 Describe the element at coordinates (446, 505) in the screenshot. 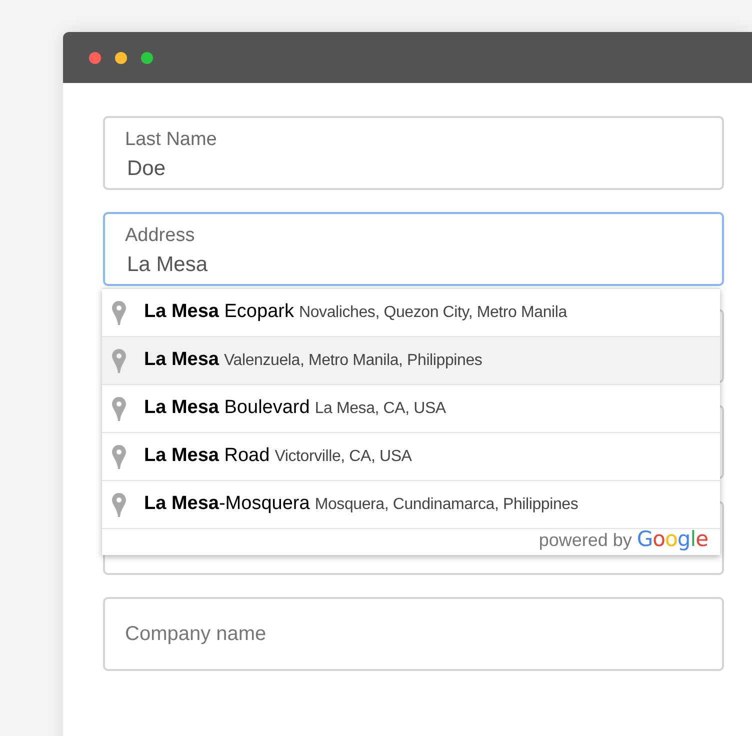

I see `suggestion-detail: Mosquera, Cundinamarca, Philippines` at that location.